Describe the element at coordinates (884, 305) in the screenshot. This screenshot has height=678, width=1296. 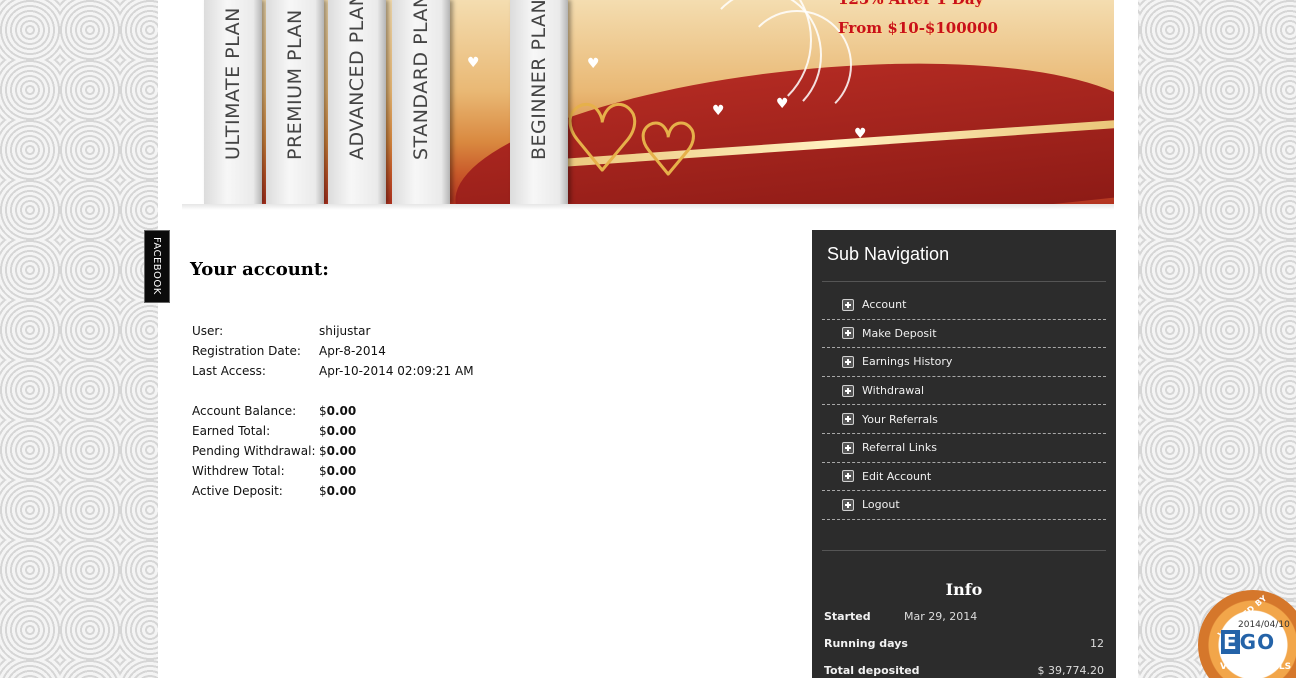
I see `sidebar-item-label: Account` at that location.